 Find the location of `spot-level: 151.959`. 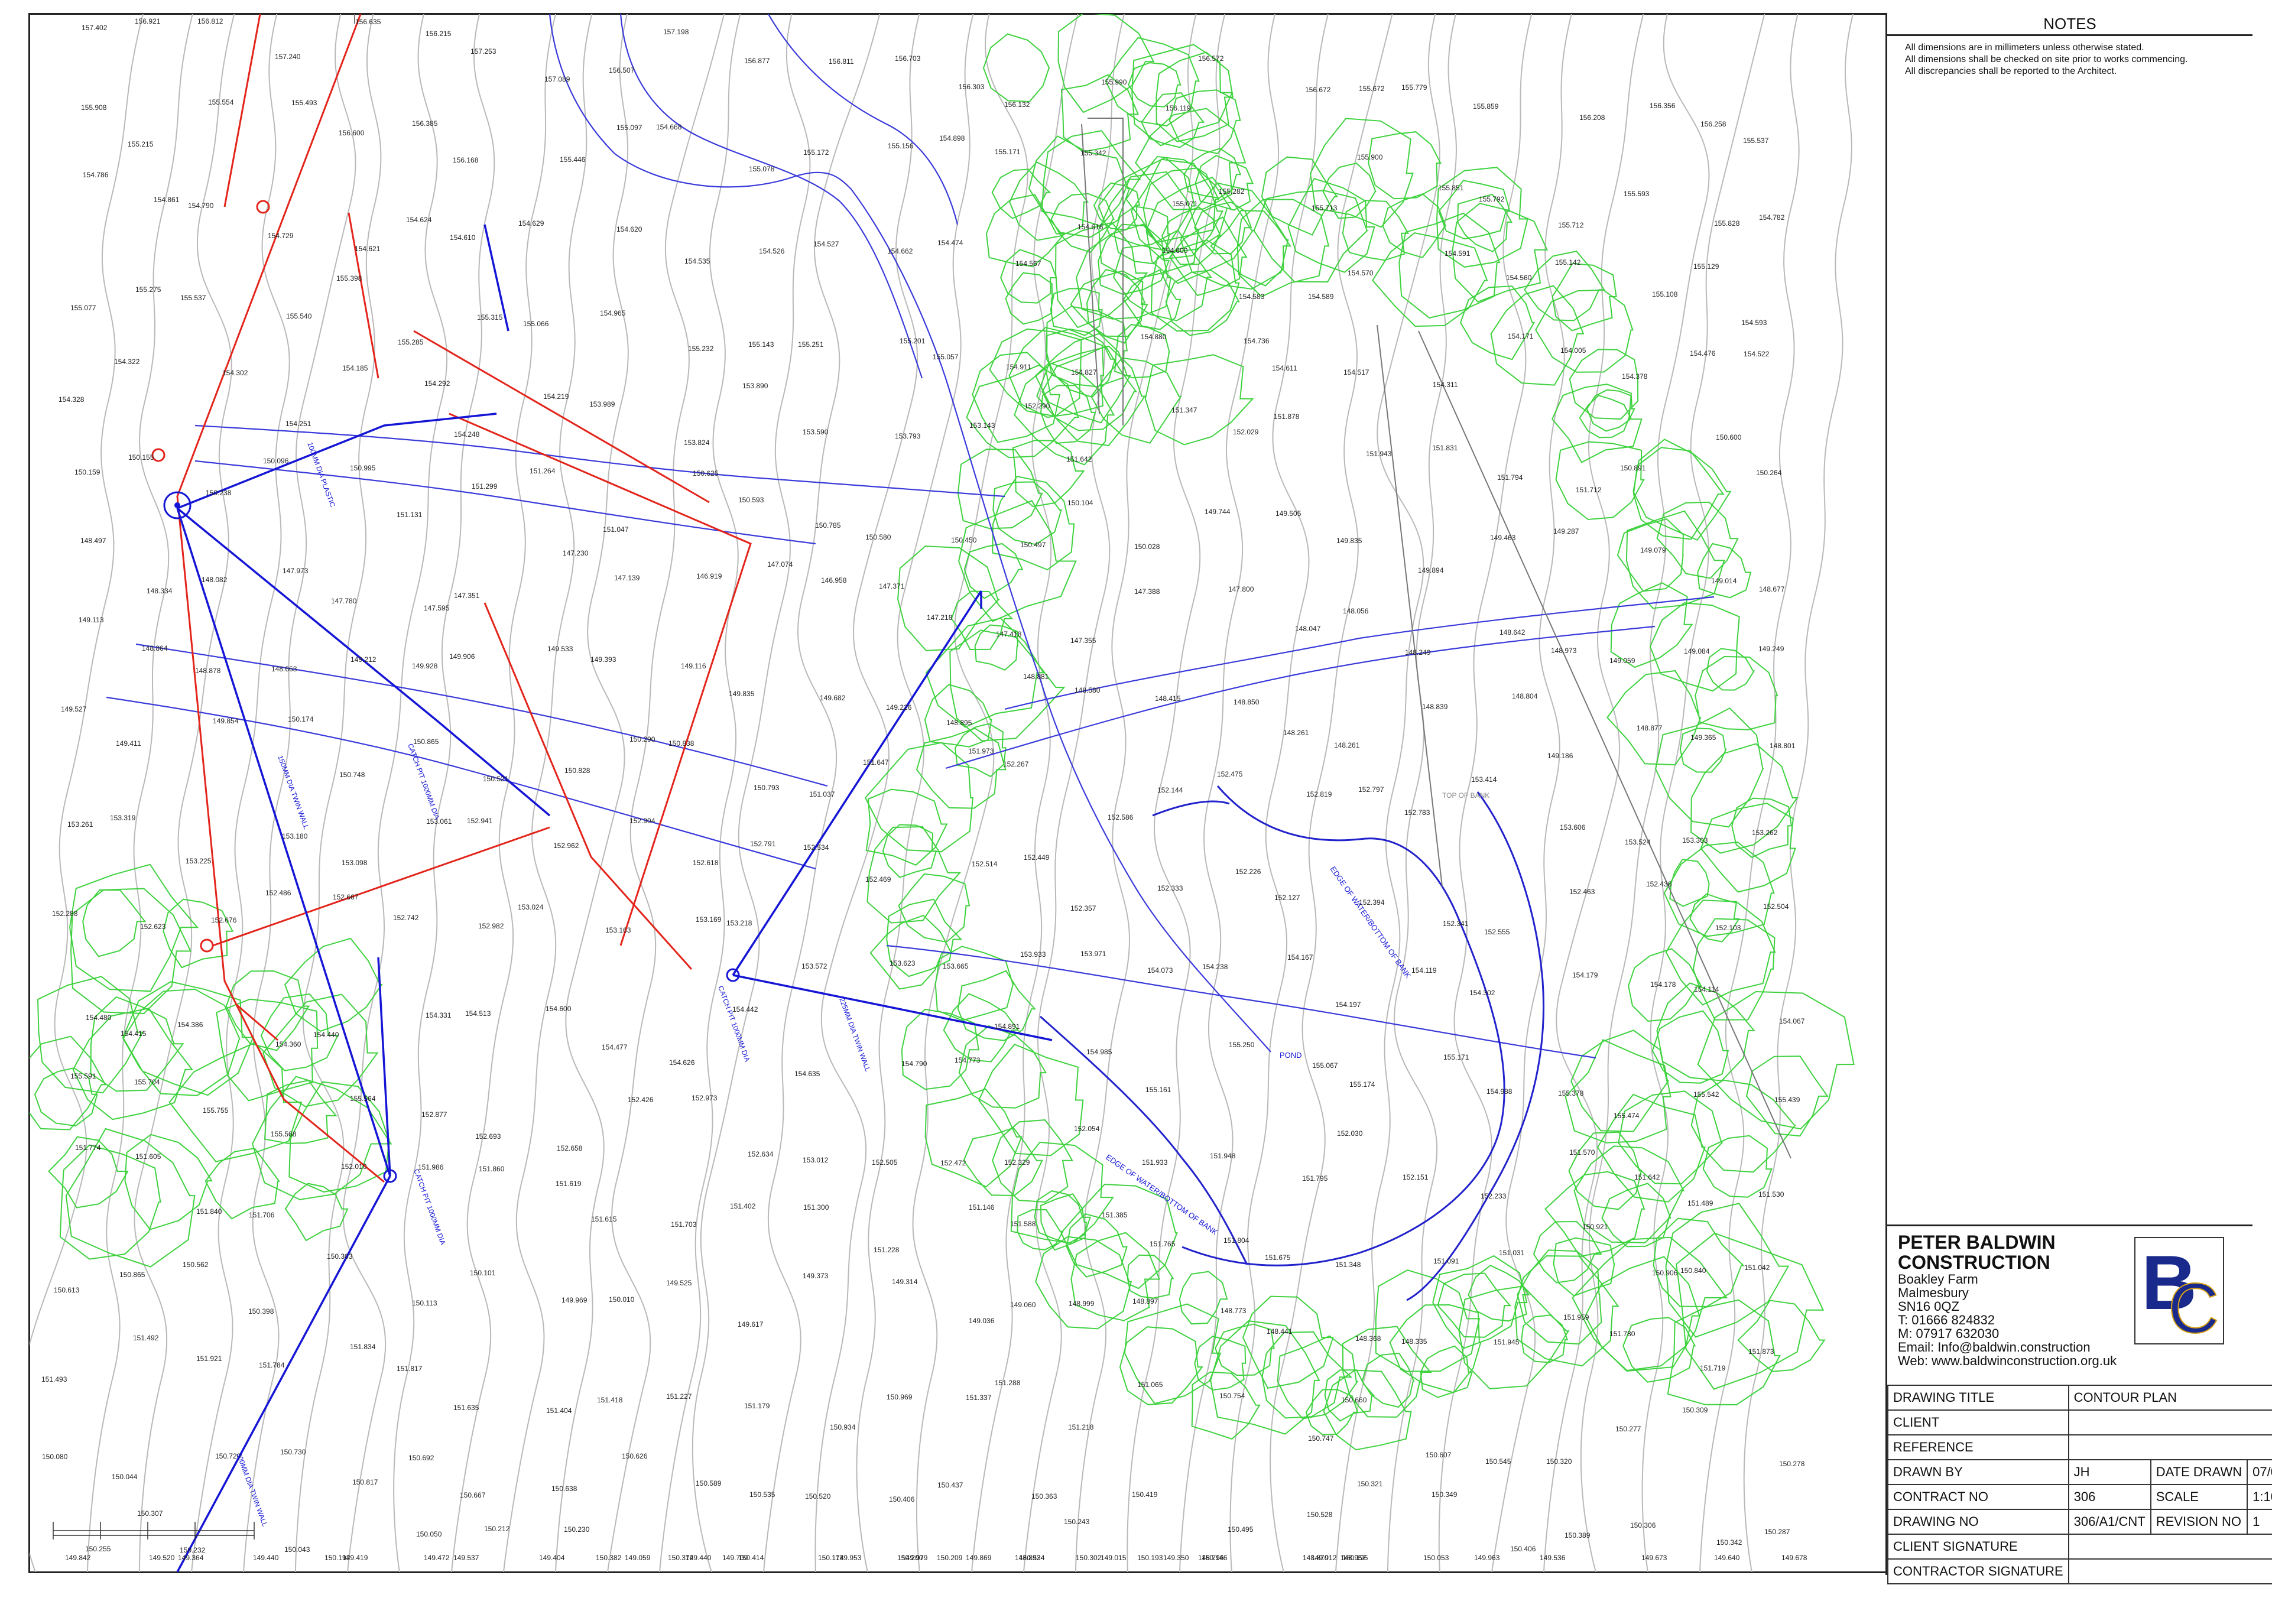

spot-level: 151.959 is located at coordinates (1576, 1317).